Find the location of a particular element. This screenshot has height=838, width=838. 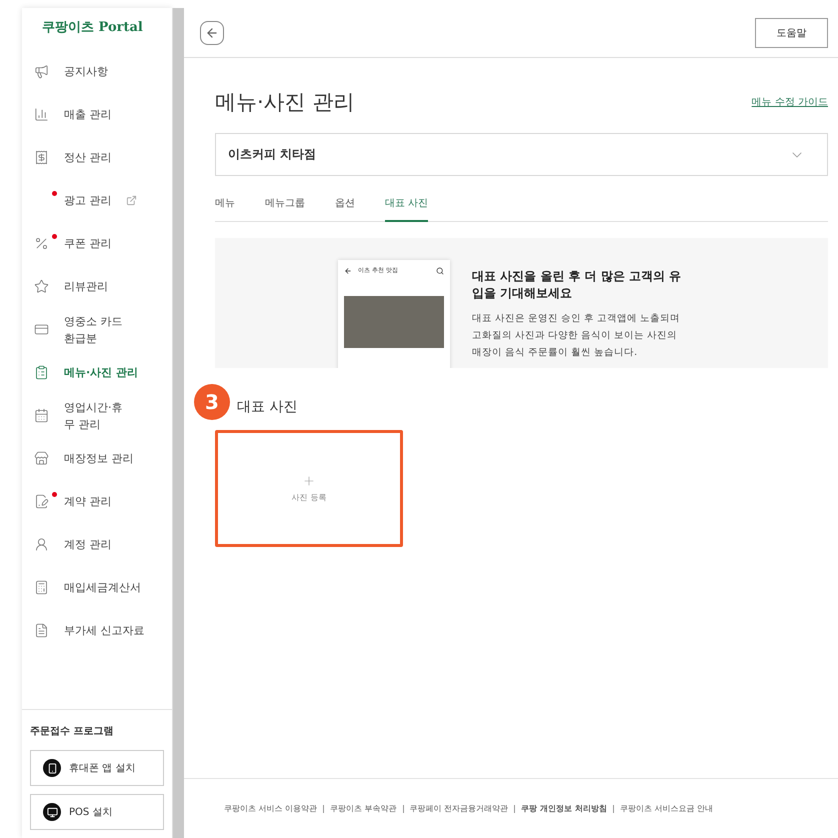

card-icon is located at coordinates (41, 329).